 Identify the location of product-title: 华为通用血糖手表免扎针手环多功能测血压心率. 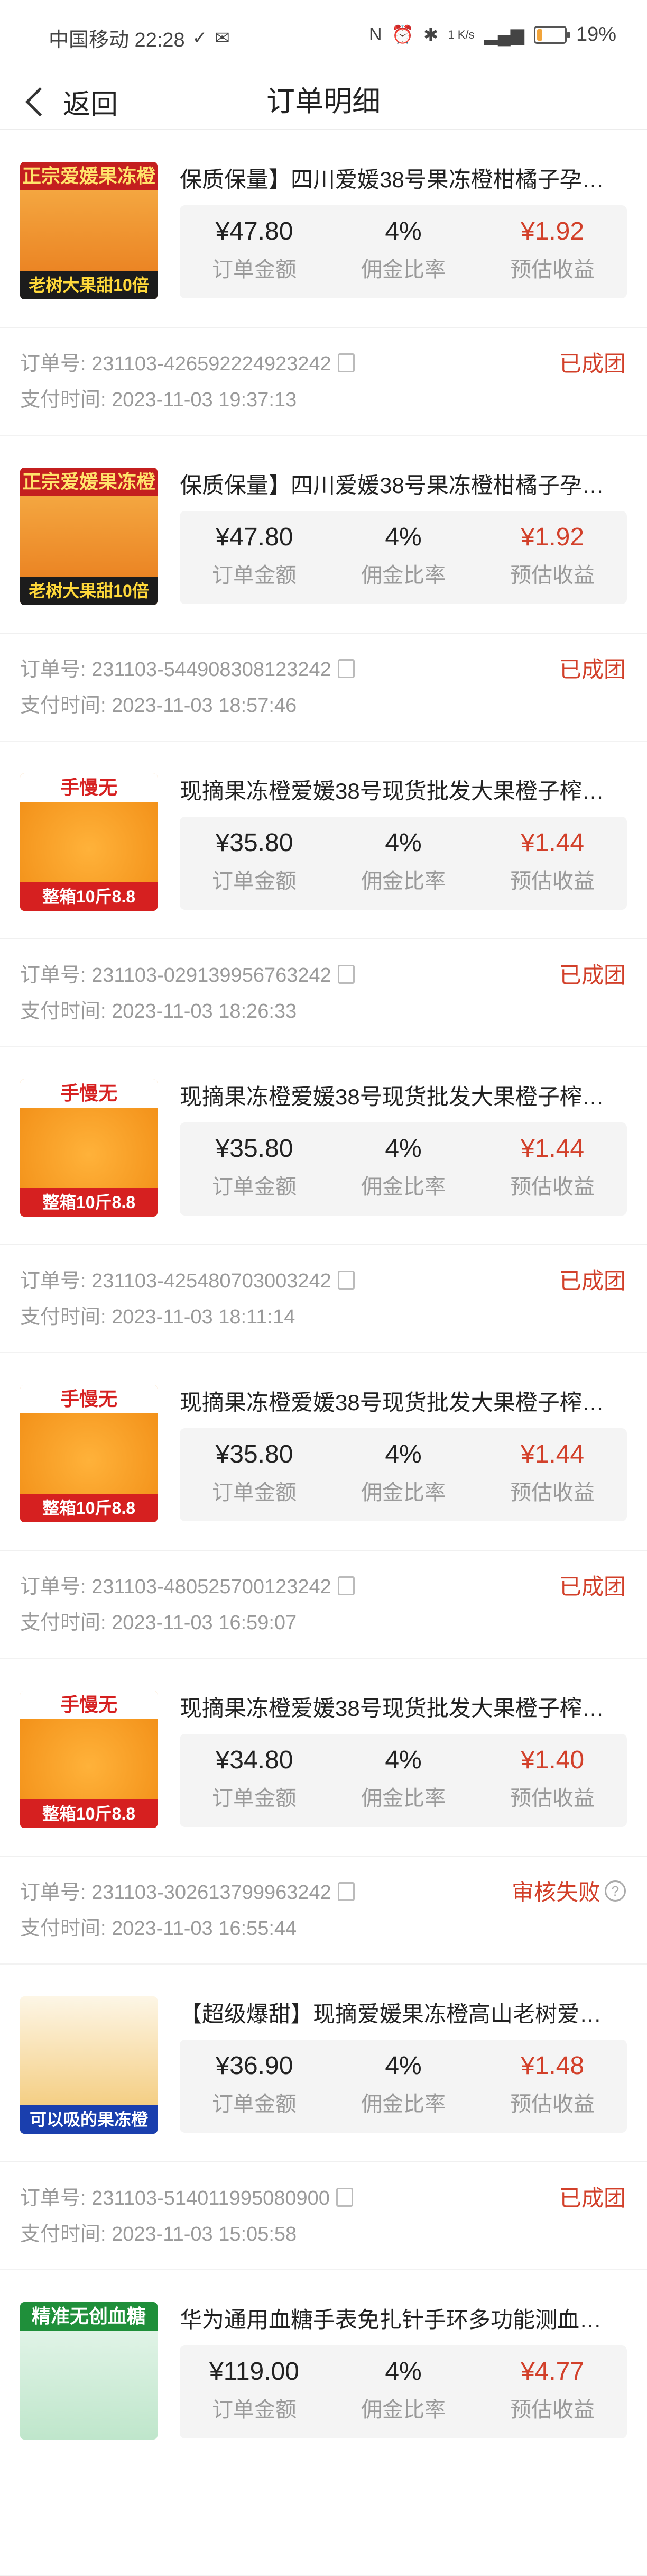
(399, 2318).